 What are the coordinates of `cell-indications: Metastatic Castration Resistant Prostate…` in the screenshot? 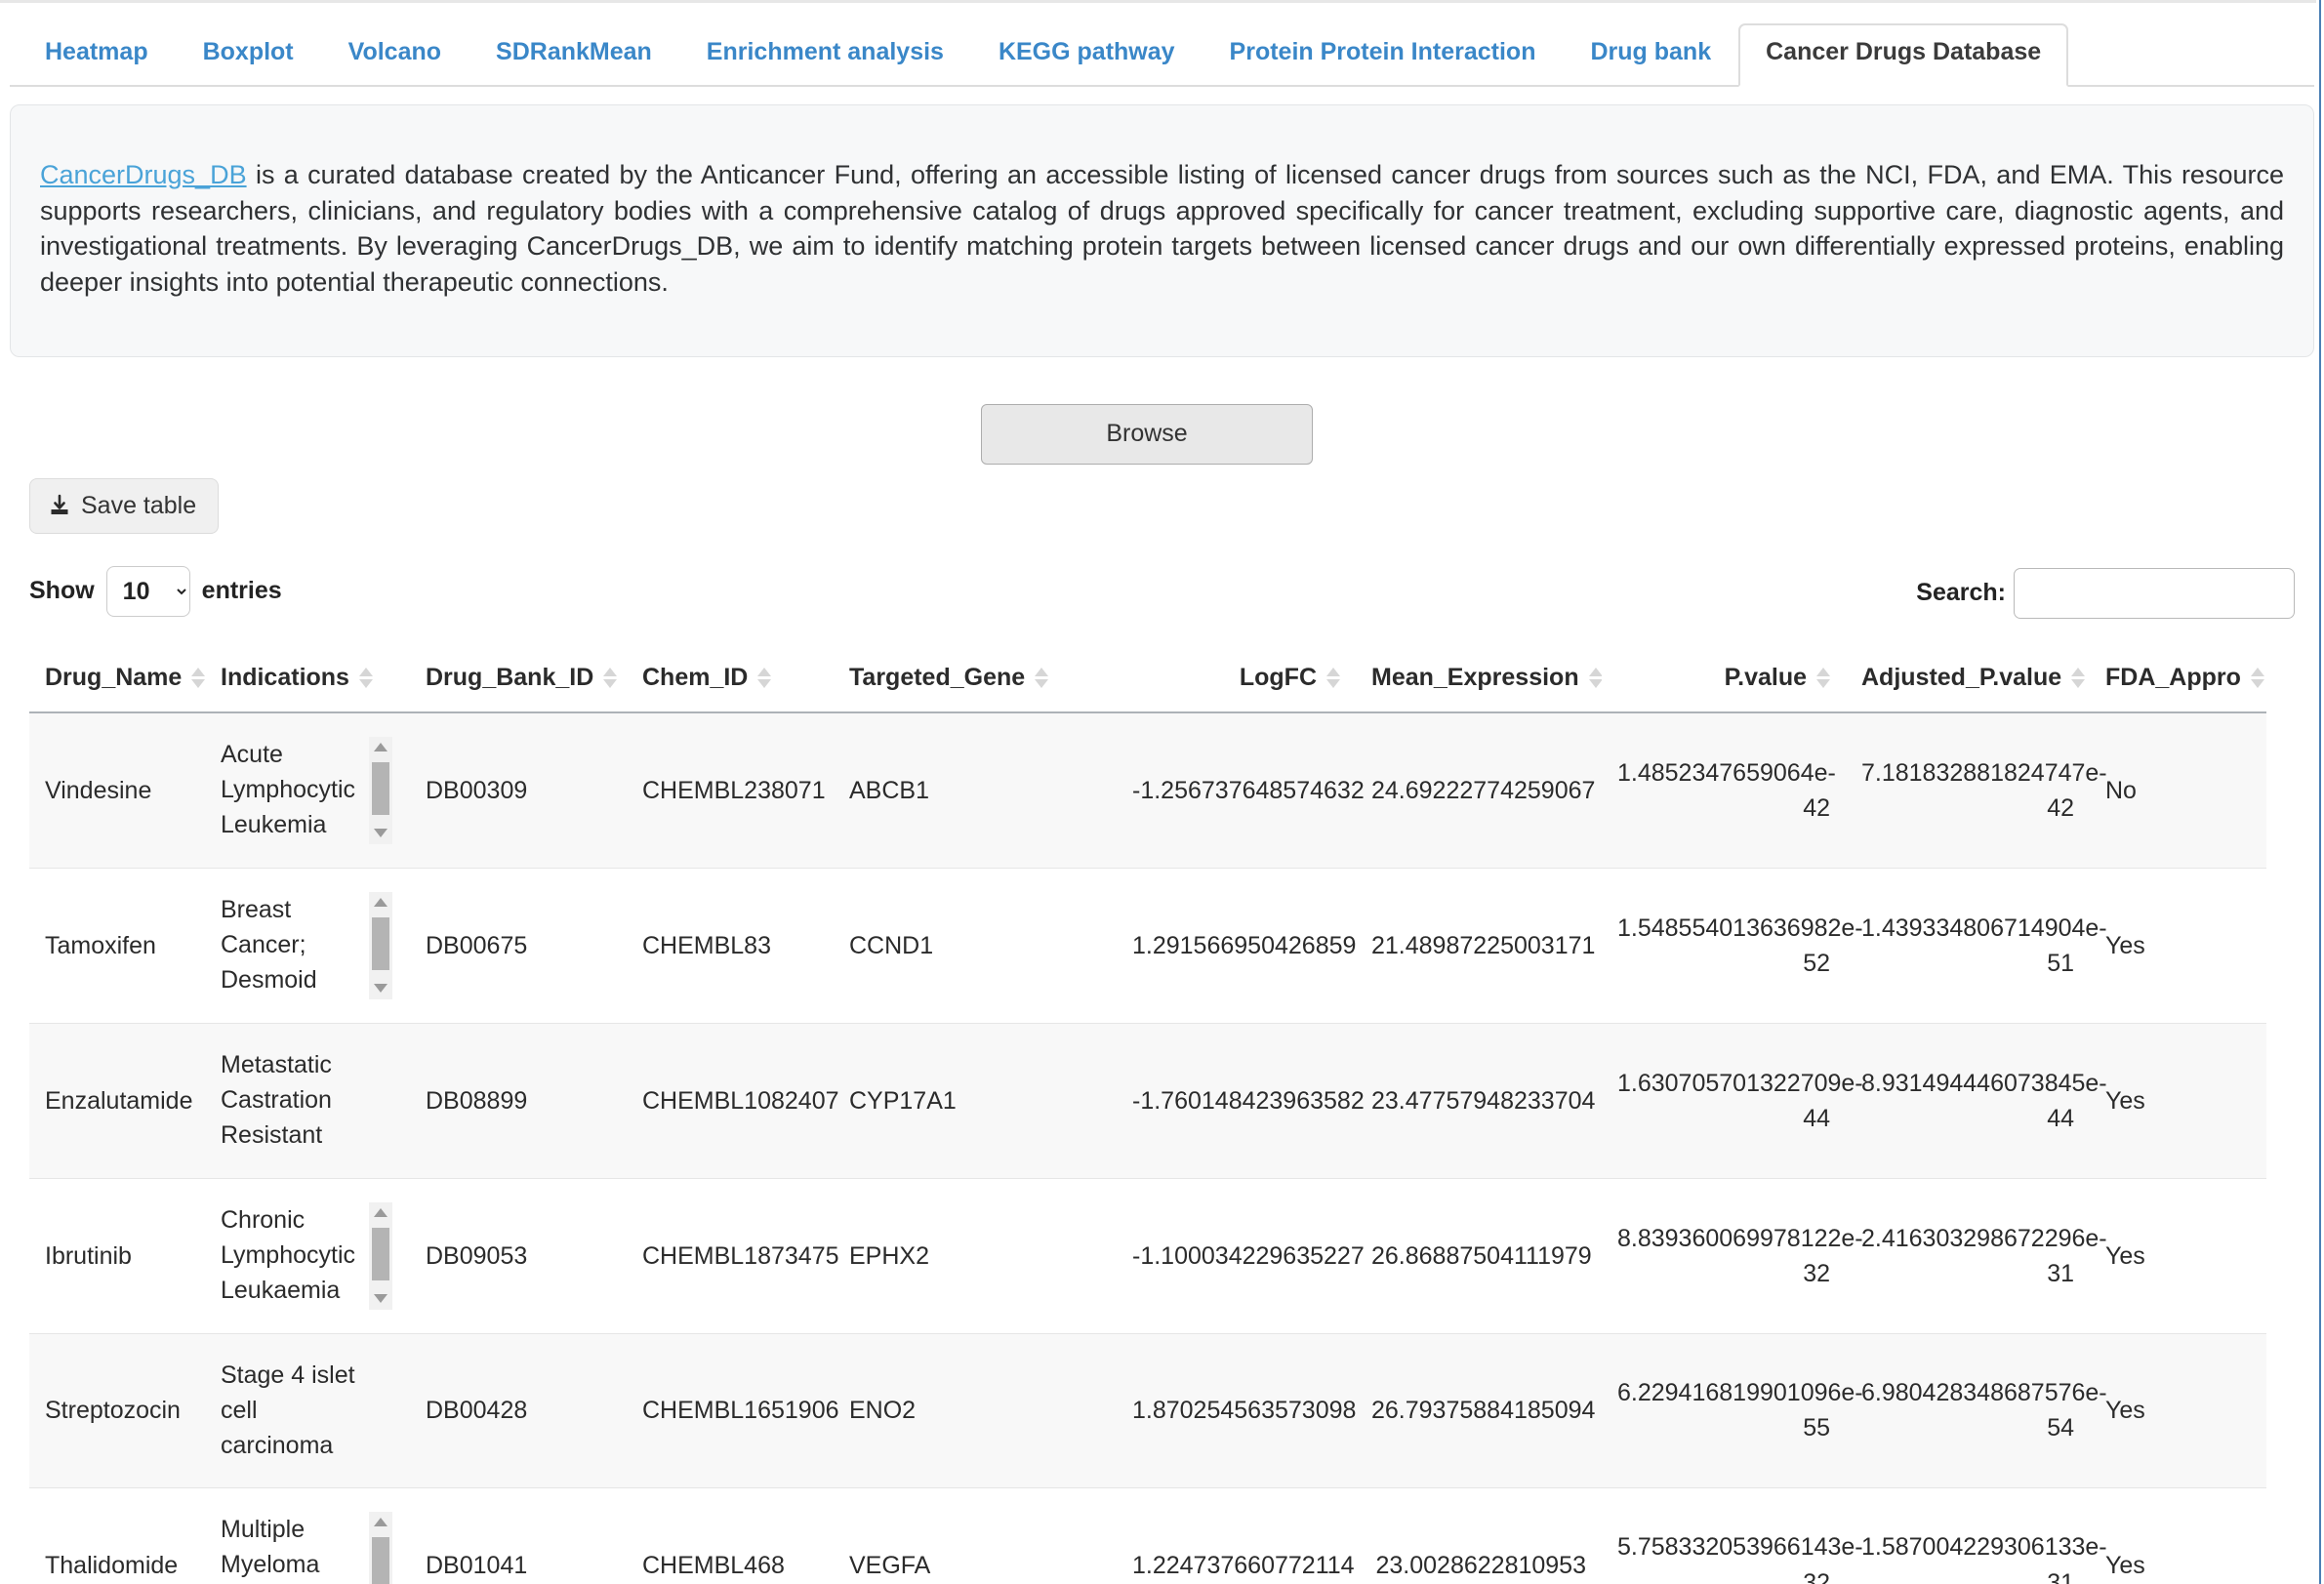 It's located at (307, 1101).